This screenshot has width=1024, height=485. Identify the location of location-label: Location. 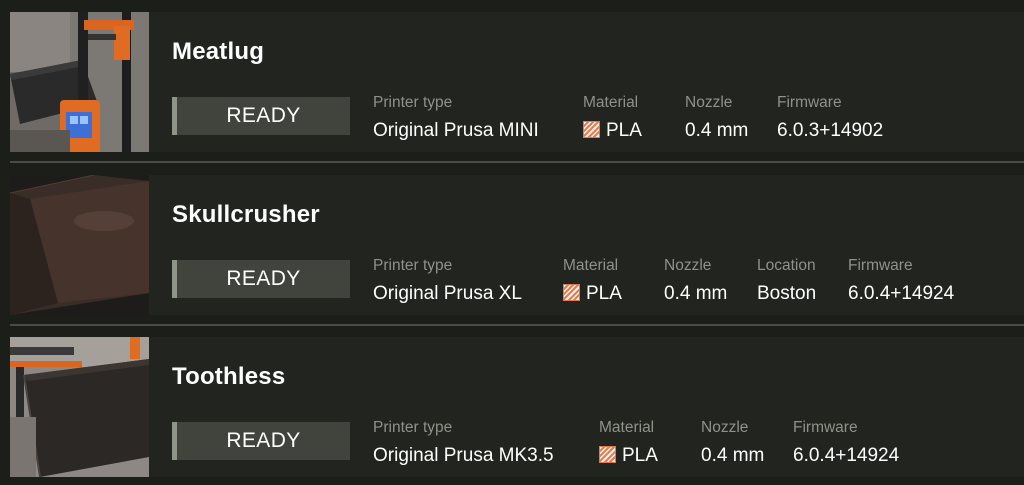
(786, 265).